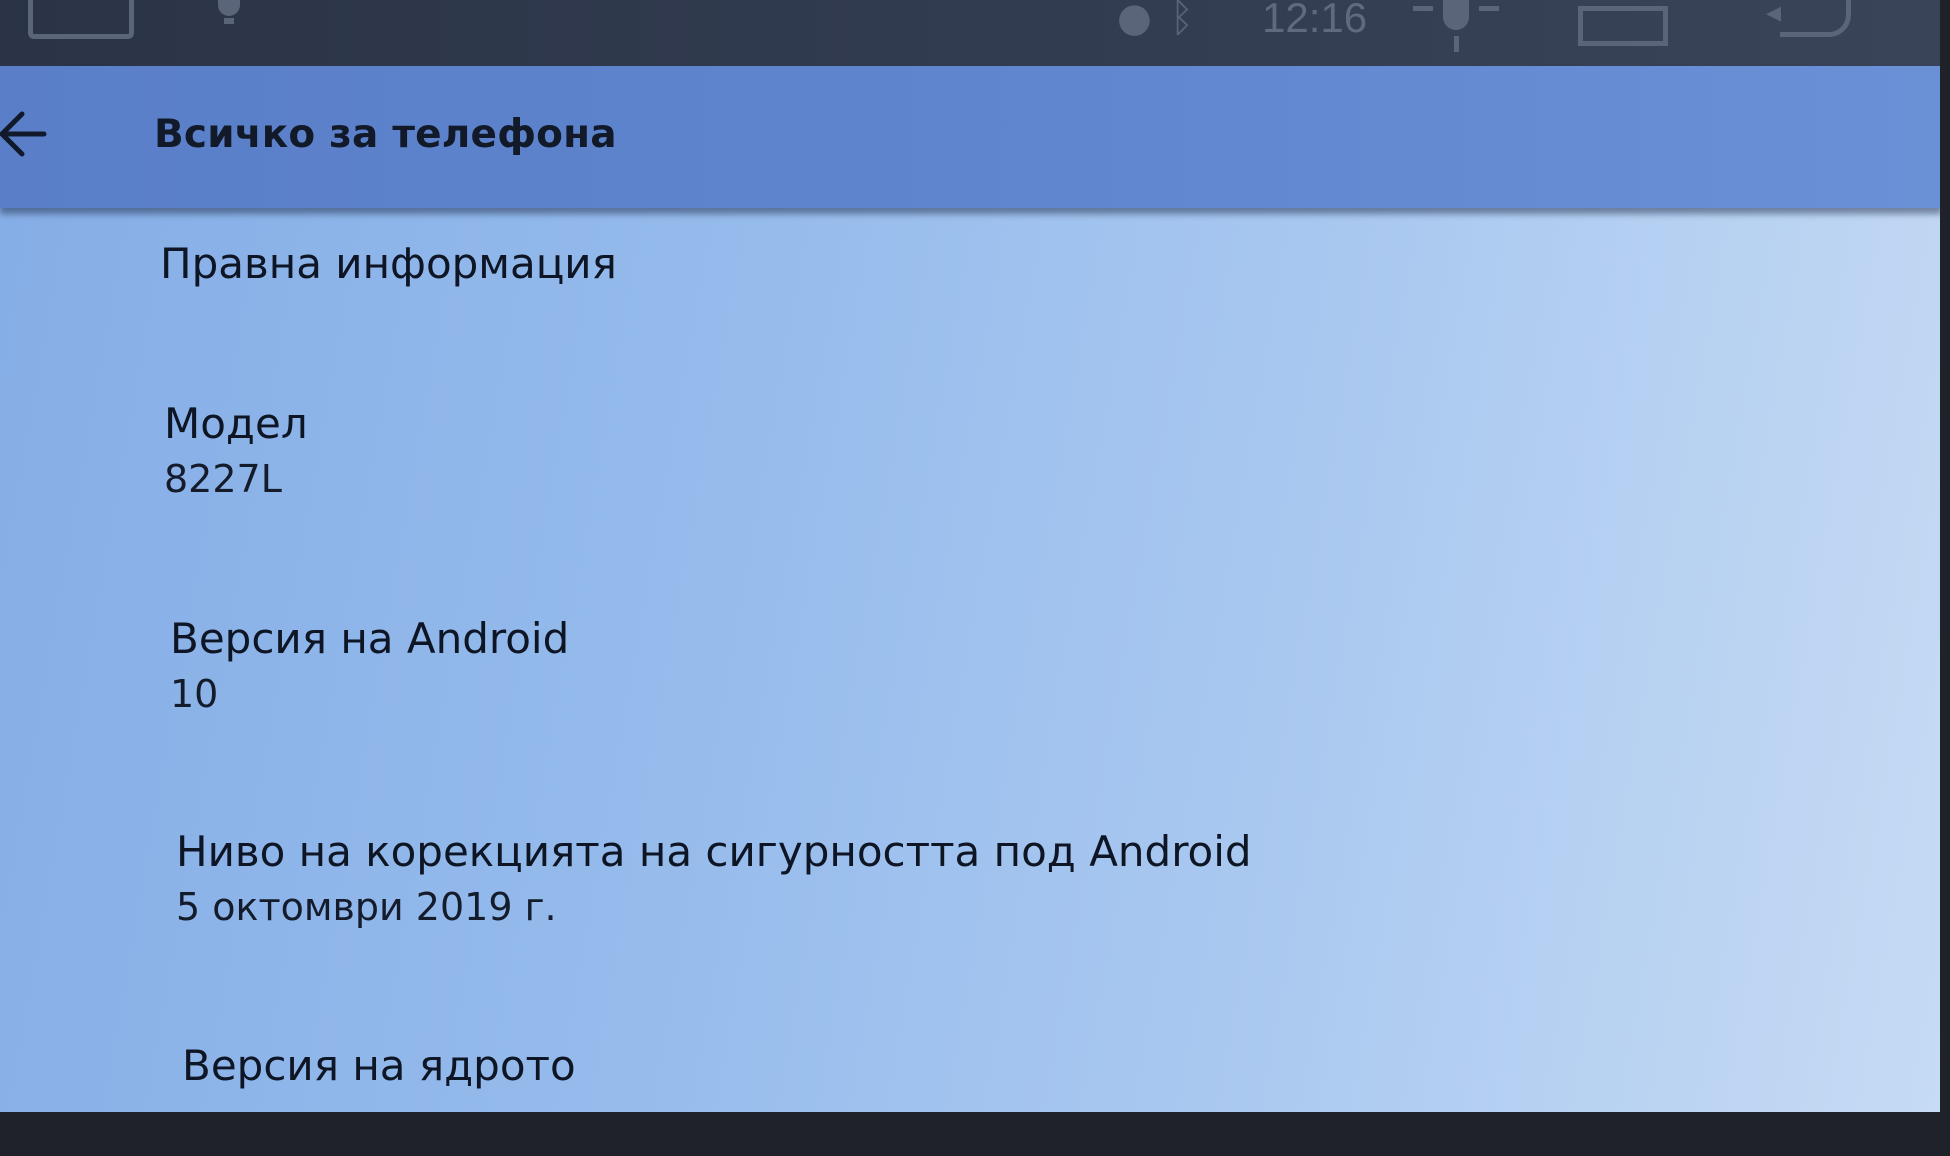  Describe the element at coordinates (1456, 27) in the screenshot. I see `brightness-icon` at that location.